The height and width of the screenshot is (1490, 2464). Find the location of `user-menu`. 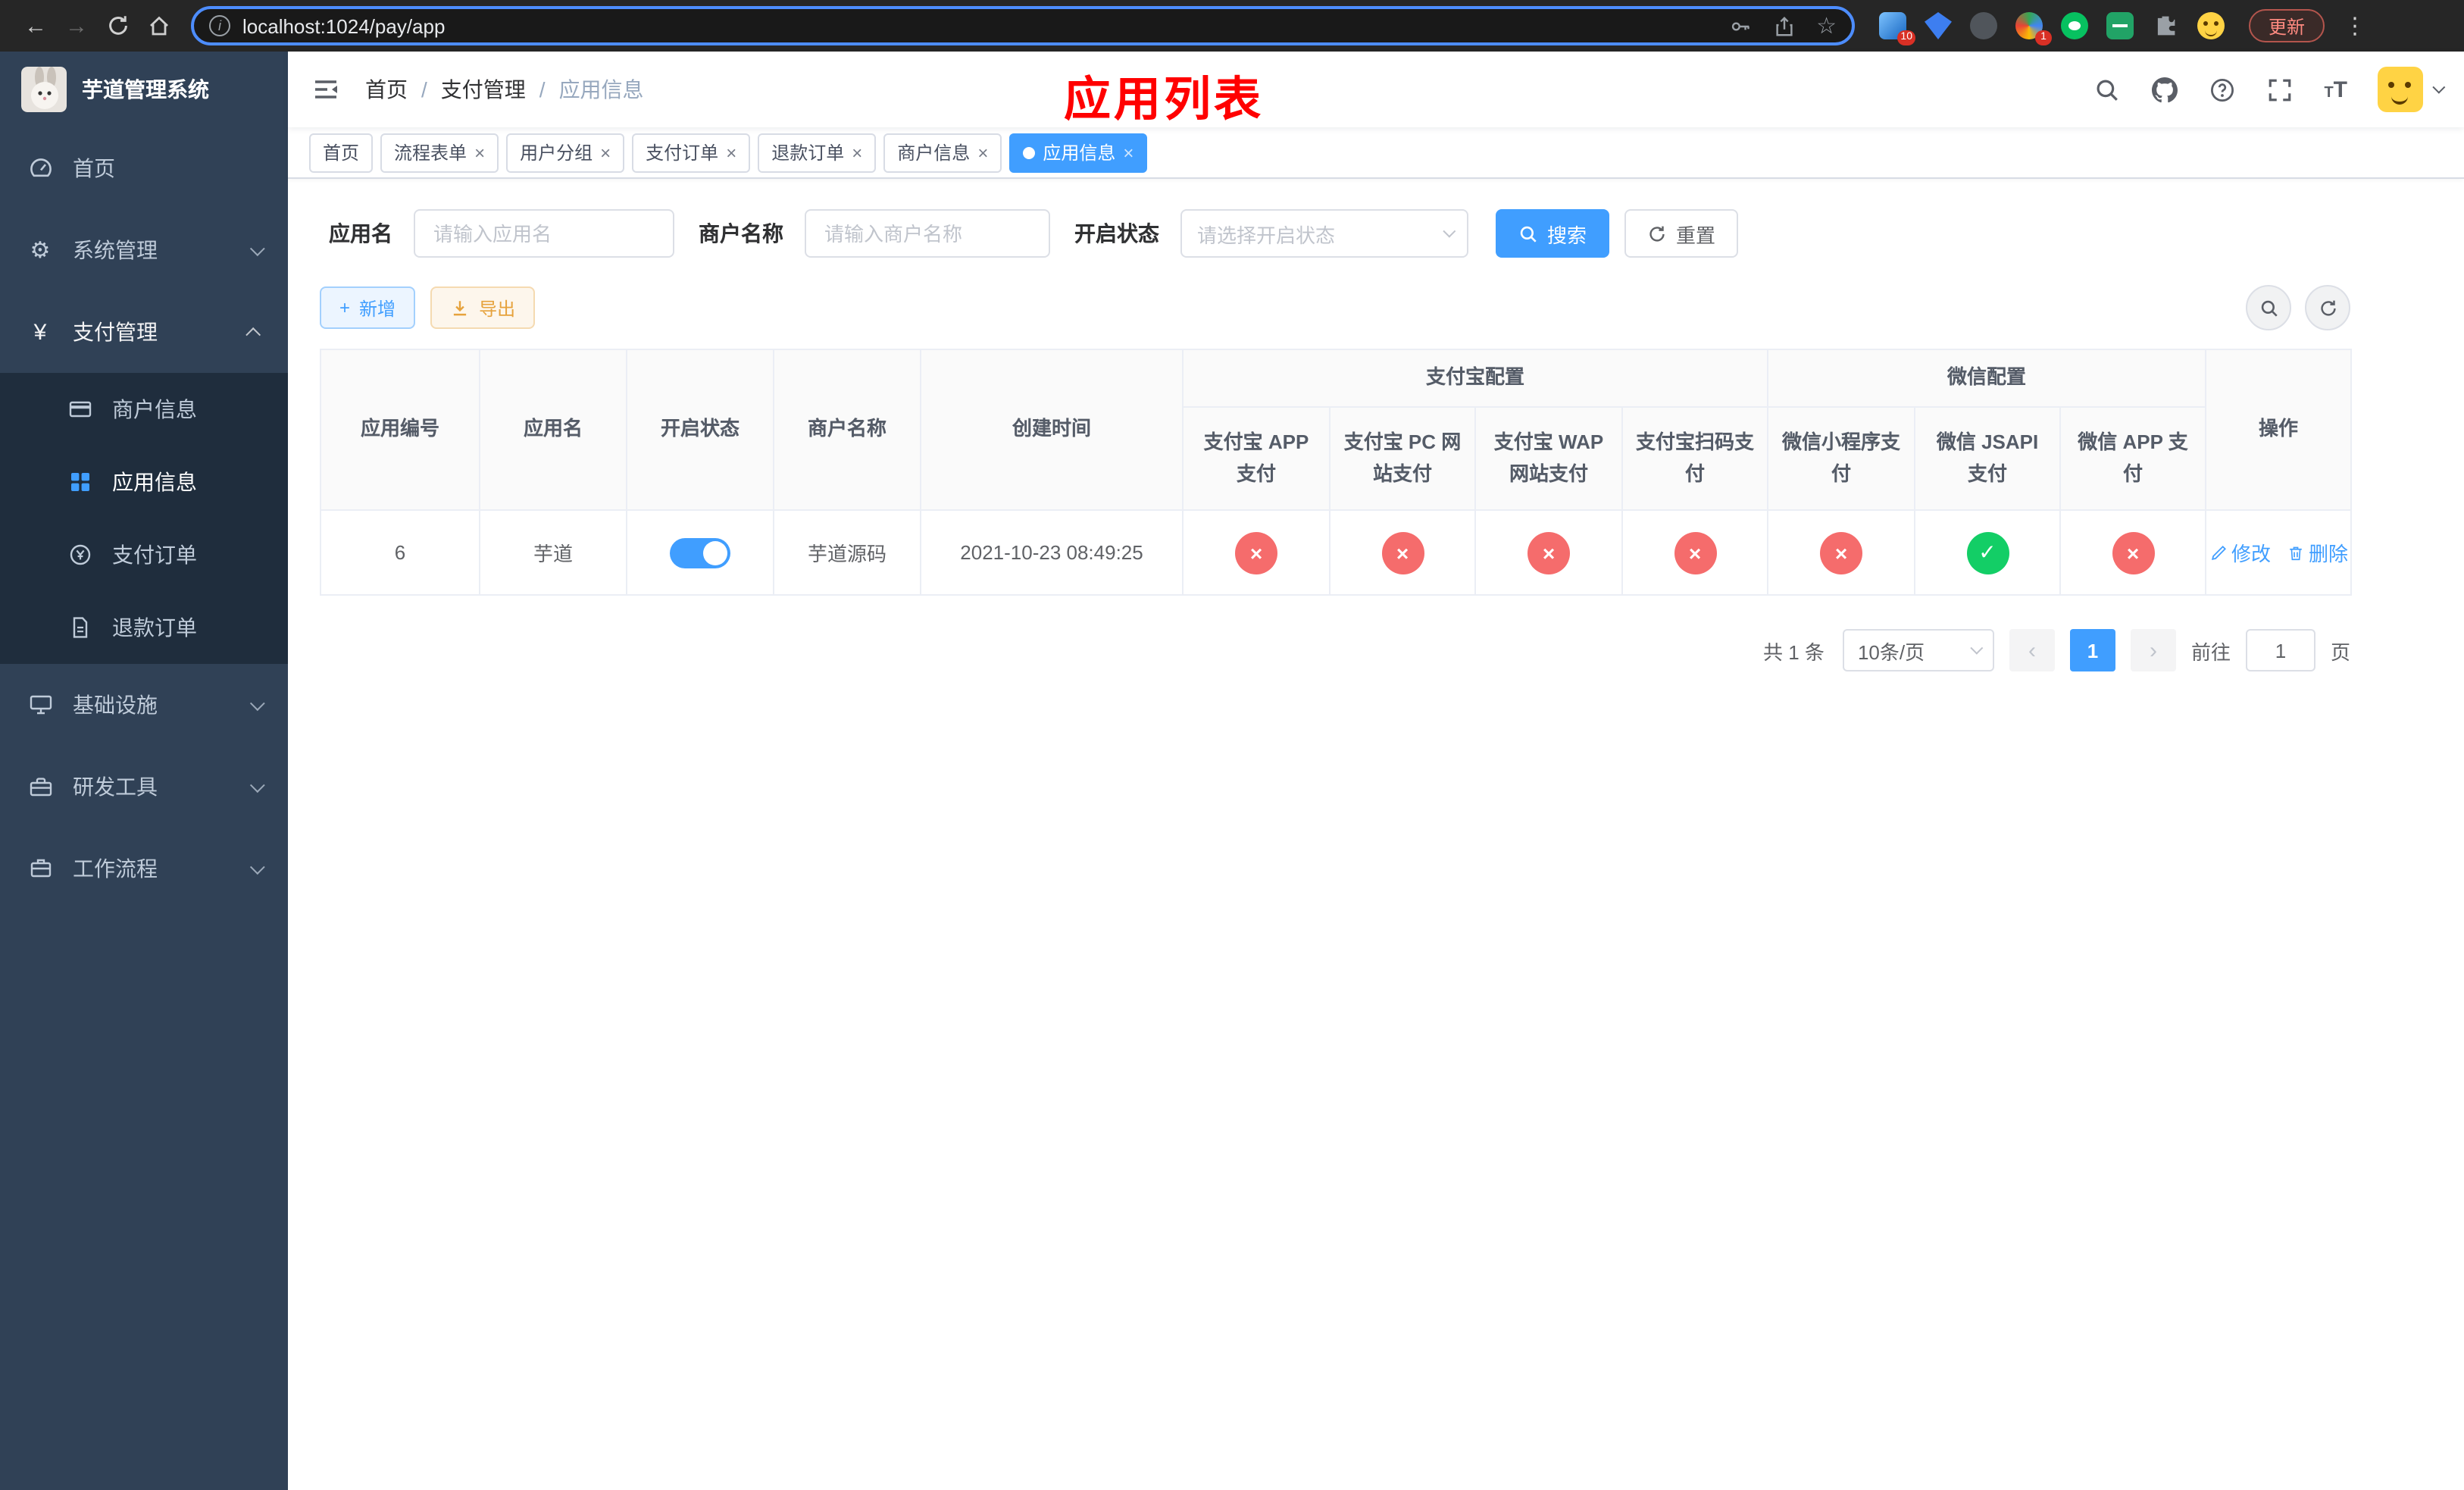

user-menu is located at coordinates (2412, 89).